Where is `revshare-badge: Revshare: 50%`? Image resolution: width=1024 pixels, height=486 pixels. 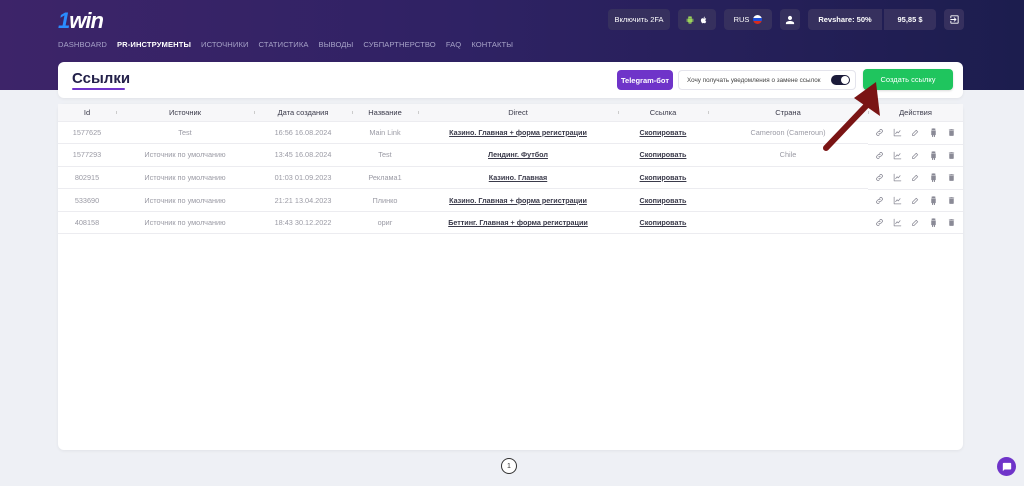 revshare-badge: Revshare: 50% is located at coordinates (845, 19).